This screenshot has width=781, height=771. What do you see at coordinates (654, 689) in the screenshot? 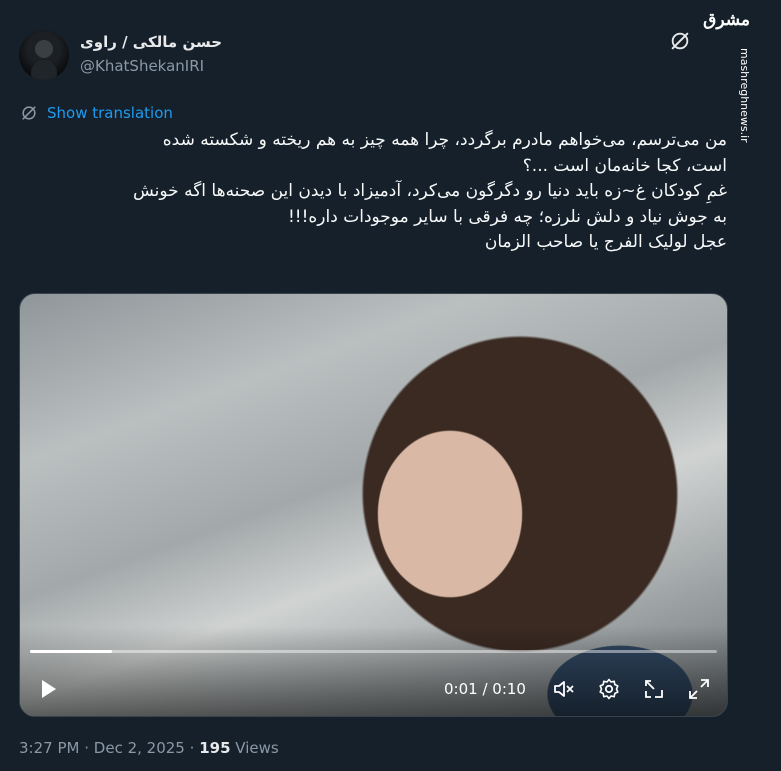
I see `pip-icon` at bounding box center [654, 689].